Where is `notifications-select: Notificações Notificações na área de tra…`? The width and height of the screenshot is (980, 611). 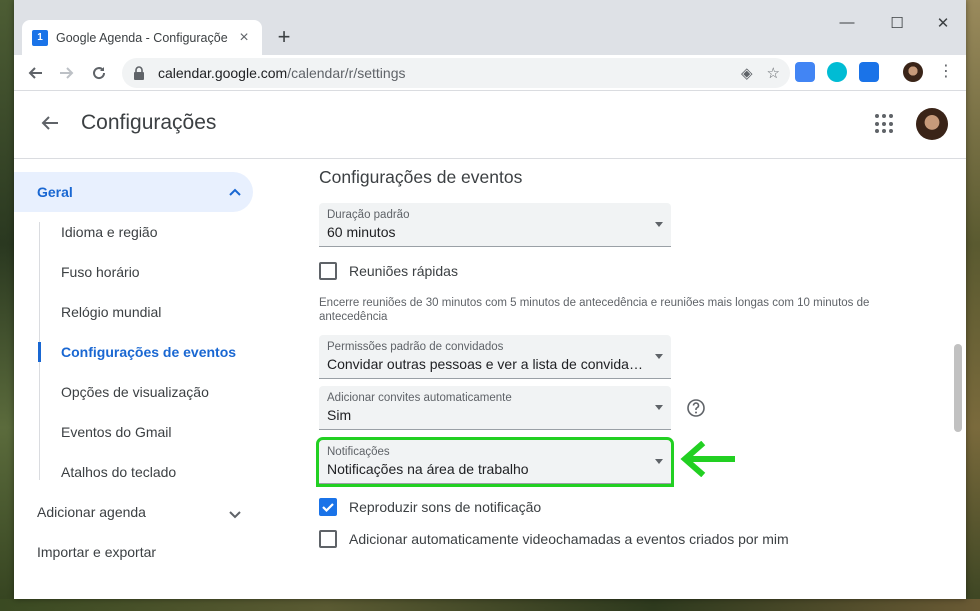
notifications-select: Notificações Notificações na área de tra… is located at coordinates (495, 462).